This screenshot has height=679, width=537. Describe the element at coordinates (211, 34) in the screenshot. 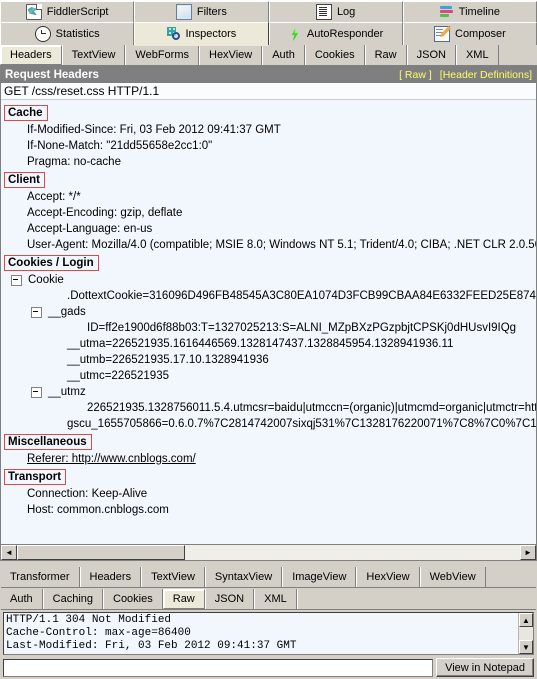

I see `tab-label: Inspectors` at that location.